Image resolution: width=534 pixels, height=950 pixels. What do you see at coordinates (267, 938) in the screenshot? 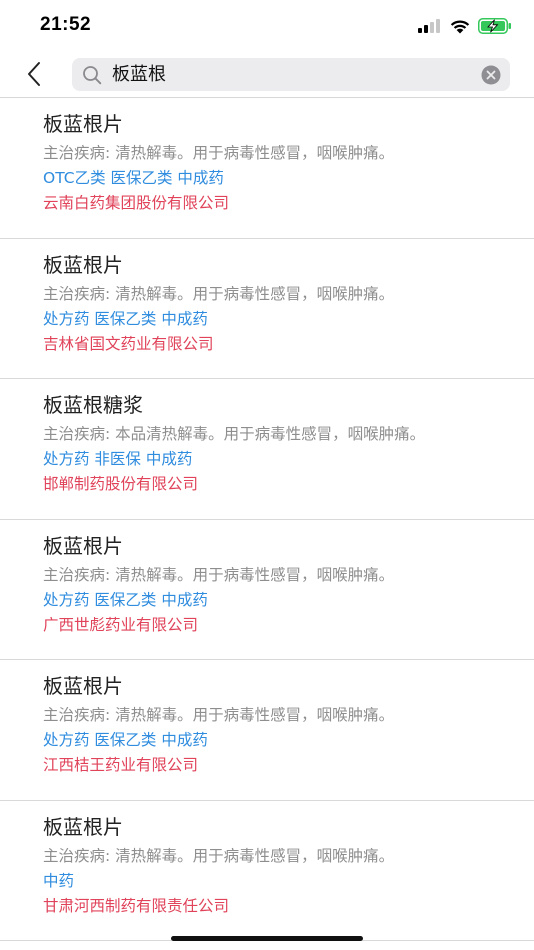
I see `home-indicator` at bounding box center [267, 938].